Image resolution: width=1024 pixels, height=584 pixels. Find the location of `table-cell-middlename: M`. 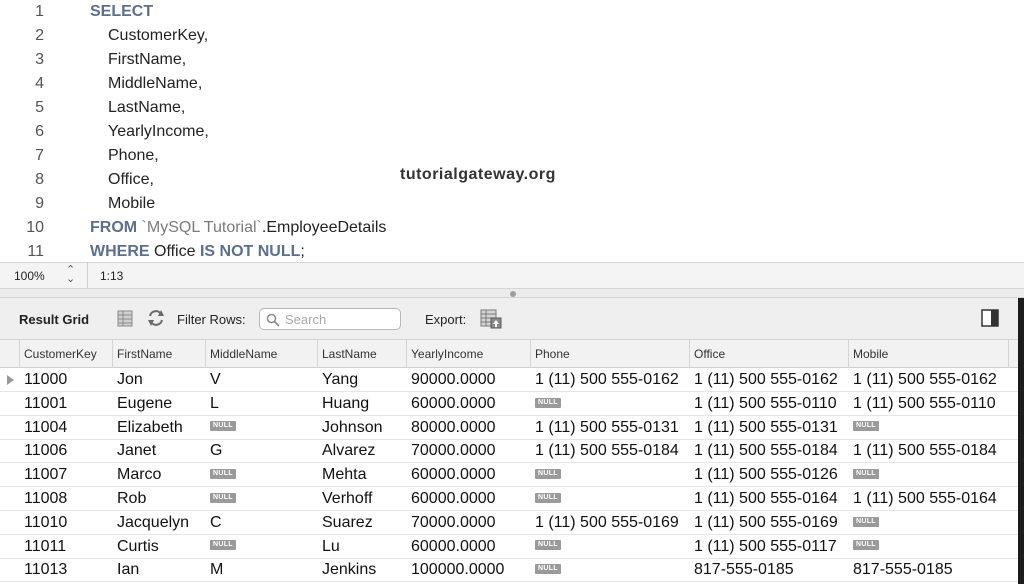

table-cell-middlename: M is located at coordinates (262, 570).